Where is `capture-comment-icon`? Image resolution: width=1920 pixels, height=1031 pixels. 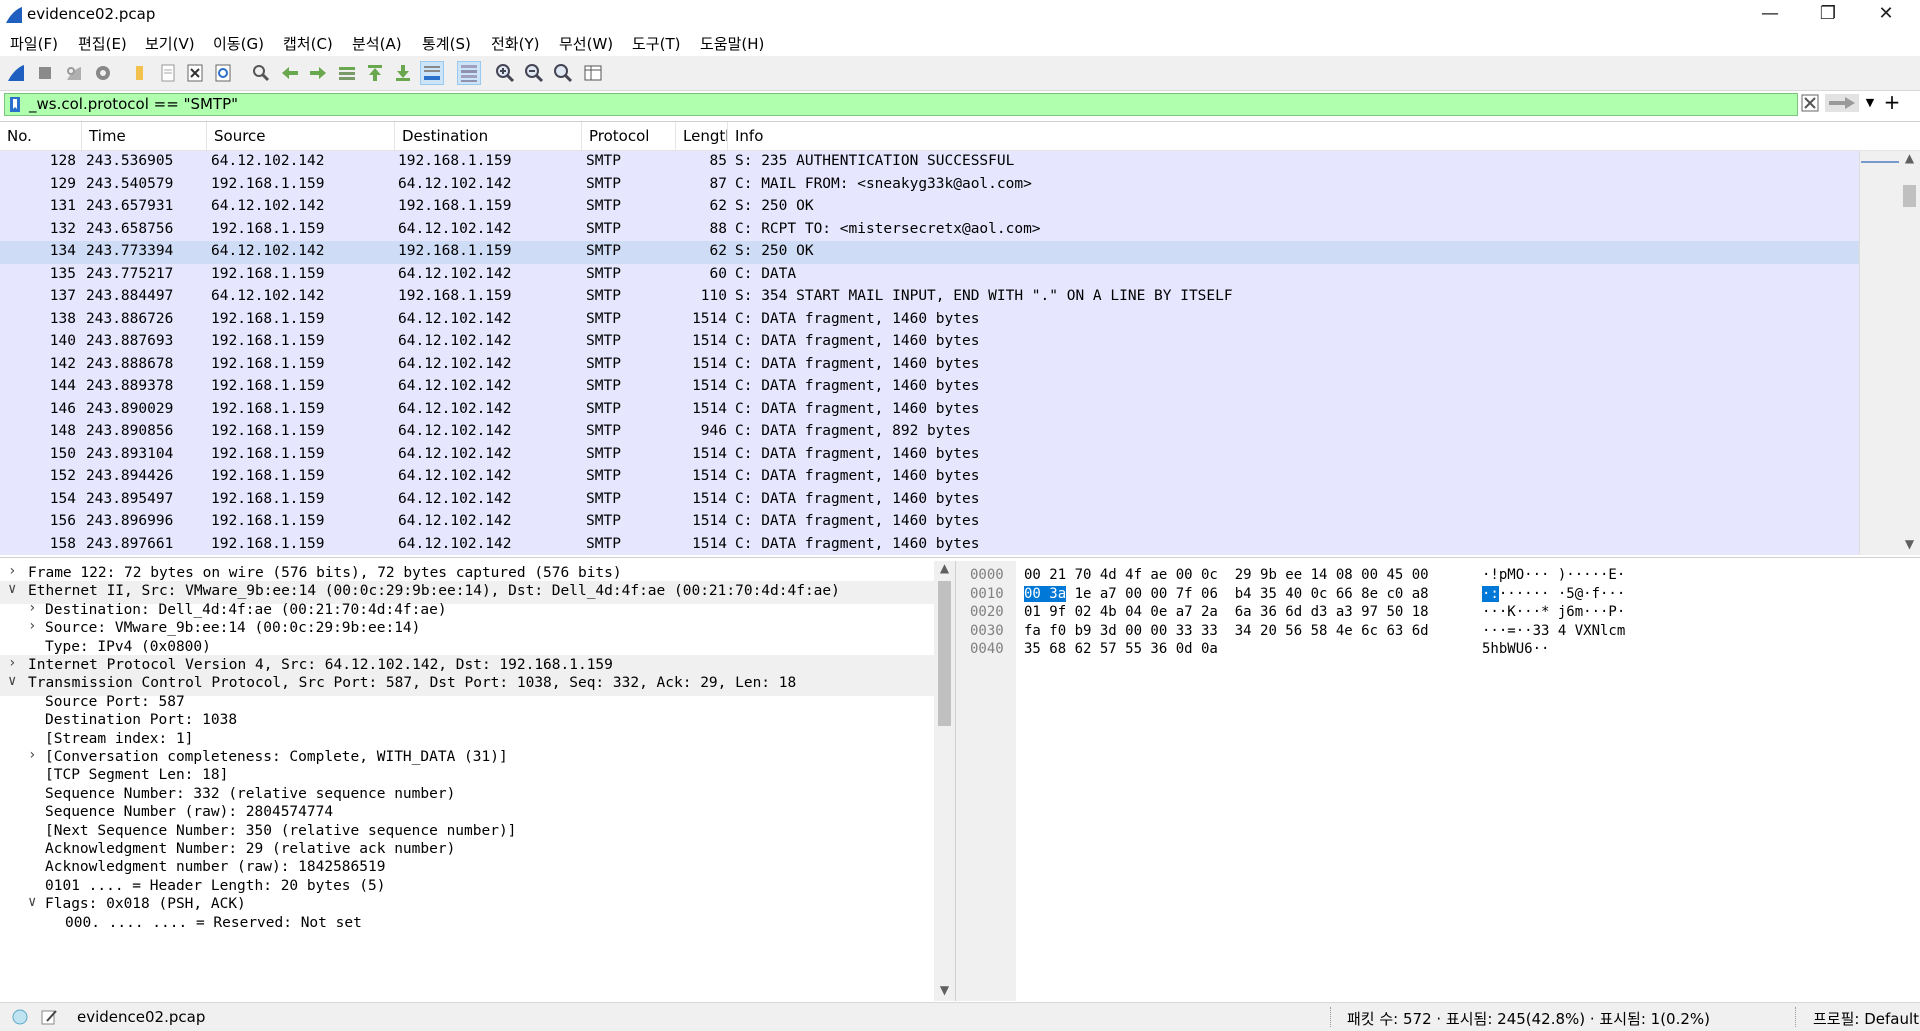
capture-comment-icon is located at coordinates (49, 1017).